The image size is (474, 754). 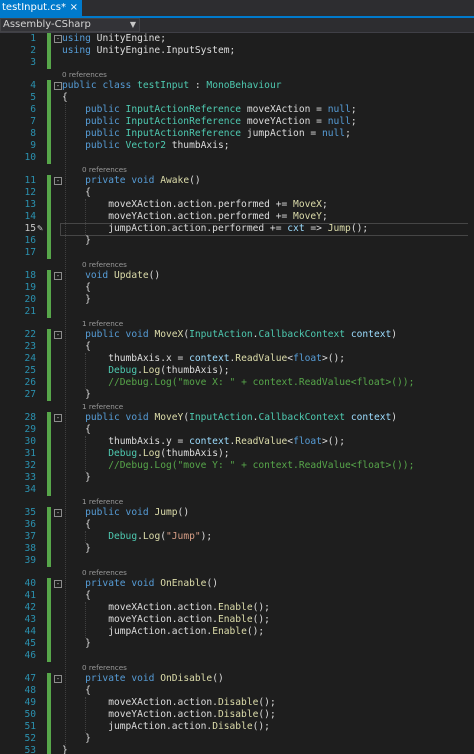 I want to click on tab-testinput: testInput.cs* ×, so click(x=41, y=8).